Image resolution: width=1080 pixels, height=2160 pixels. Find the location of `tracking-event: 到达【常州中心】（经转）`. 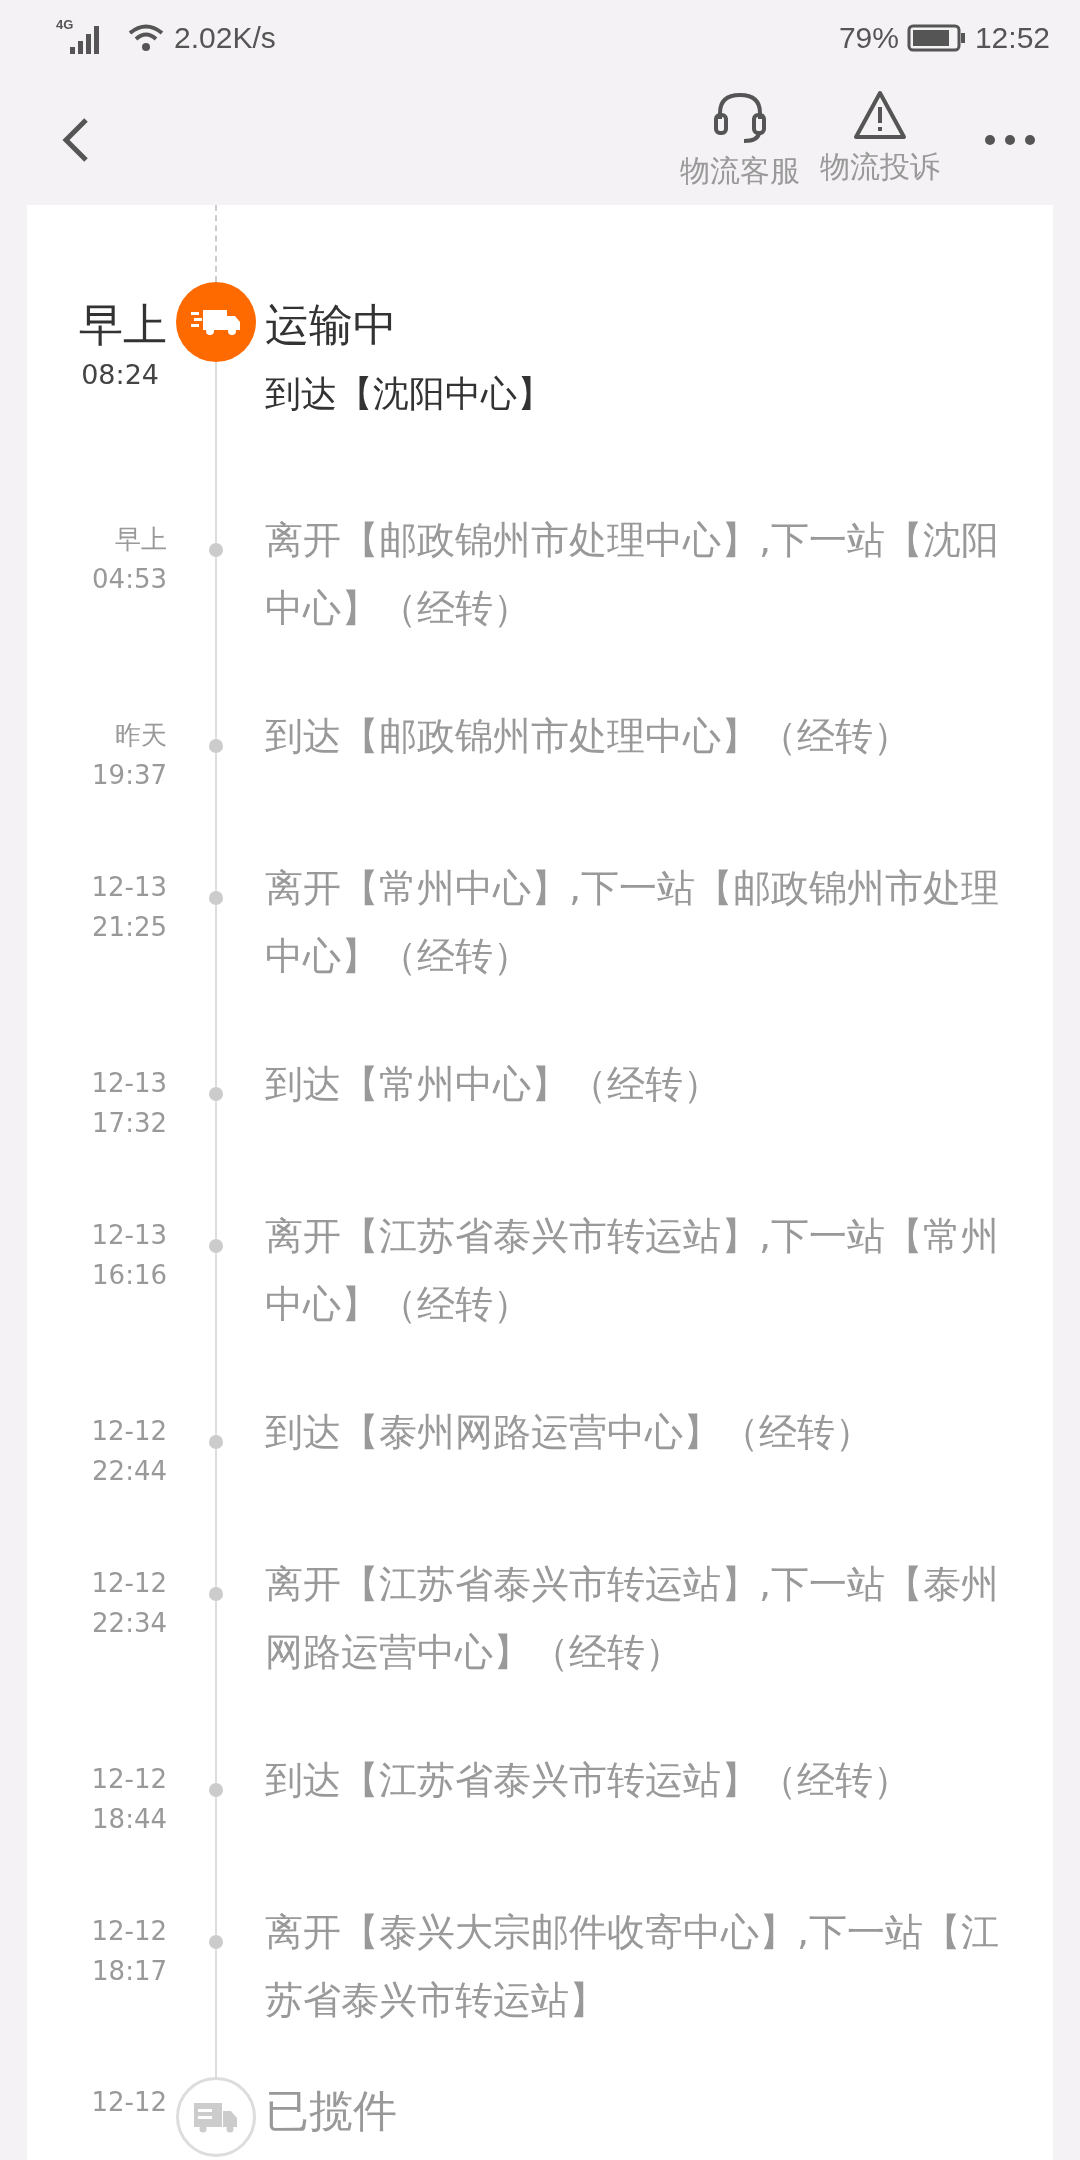

tracking-event: 到达【常州中心】（经转） is located at coordinates (493, 1084).